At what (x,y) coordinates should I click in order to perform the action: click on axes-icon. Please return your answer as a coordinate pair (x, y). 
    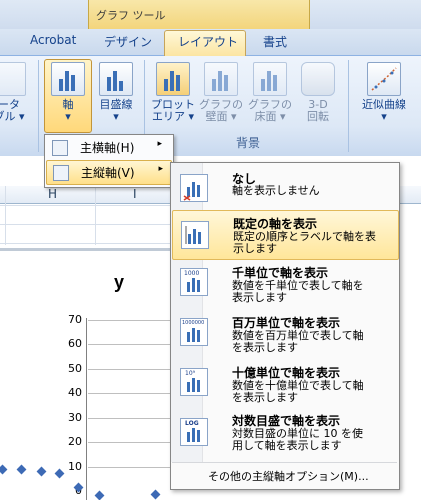
    Looking at the image, I should click on (68, 79).